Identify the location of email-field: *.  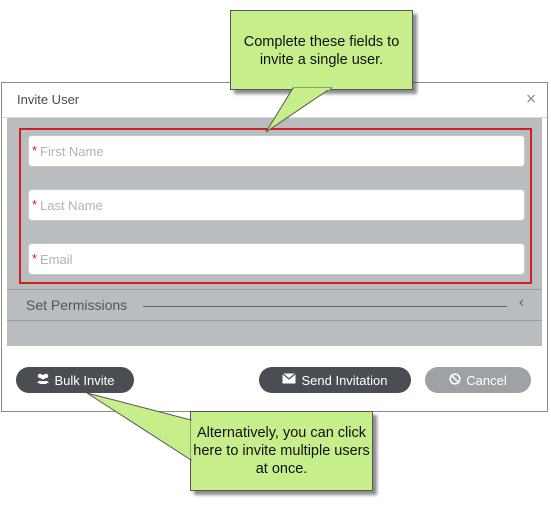
(276, 259).